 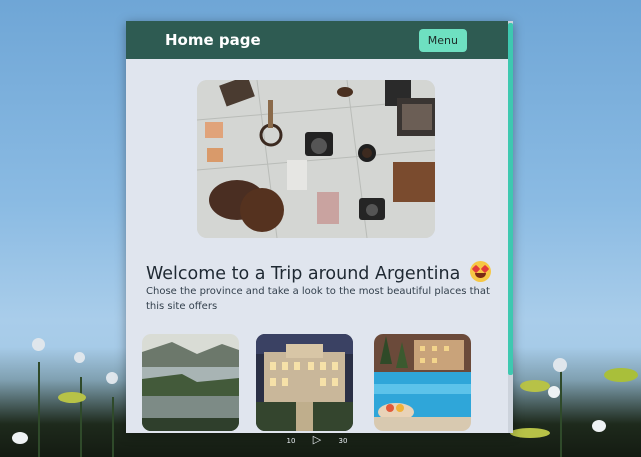 I want to click on rewind-10-button: 10, so click(x=291, y=439).